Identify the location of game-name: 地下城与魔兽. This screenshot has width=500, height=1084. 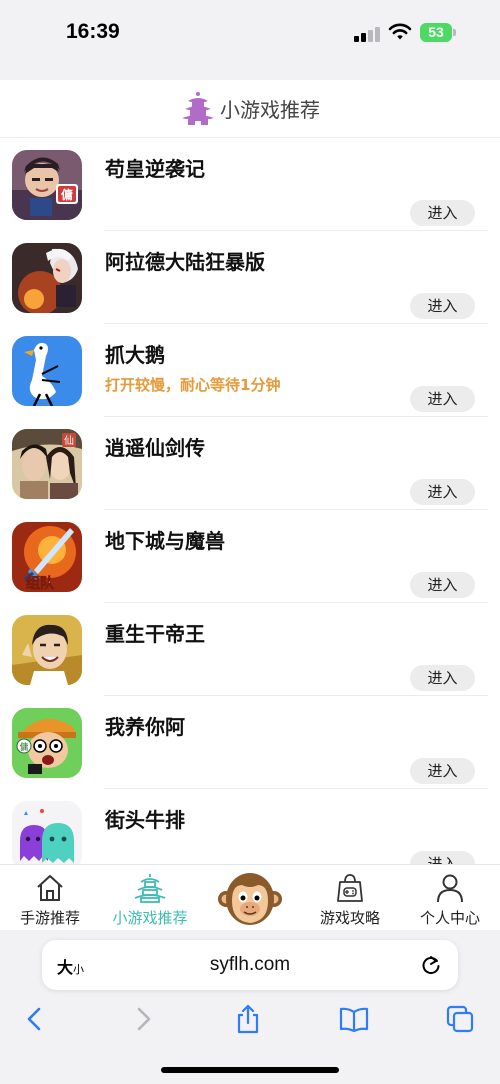
(165, 541).